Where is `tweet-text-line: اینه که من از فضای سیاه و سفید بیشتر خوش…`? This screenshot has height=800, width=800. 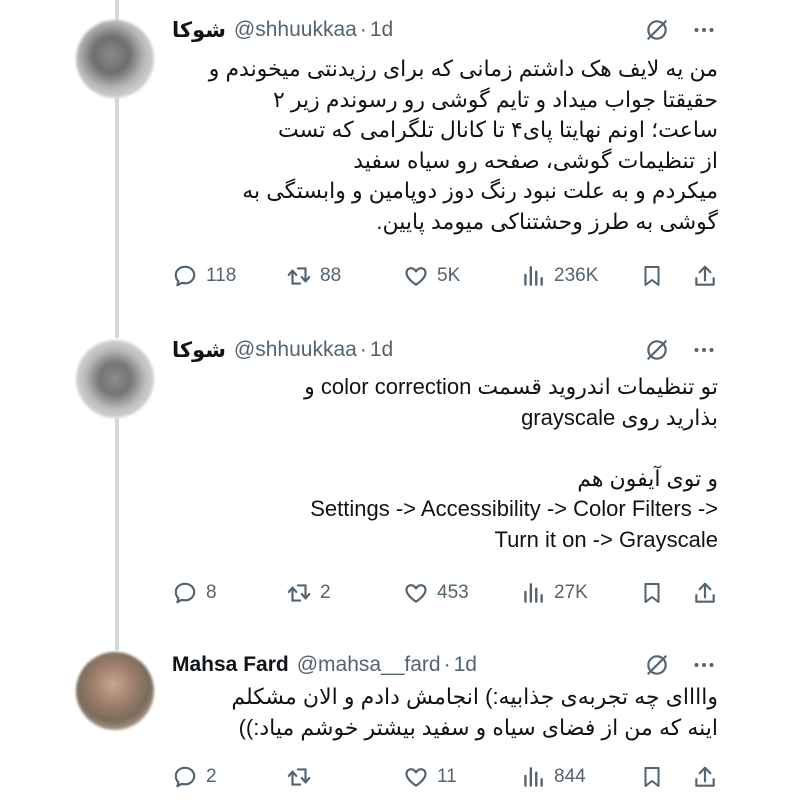 tweet-text-line: اینه که من از فضای سیاه و سفید بیشتر خوش… is located at coordinates (478, 727).